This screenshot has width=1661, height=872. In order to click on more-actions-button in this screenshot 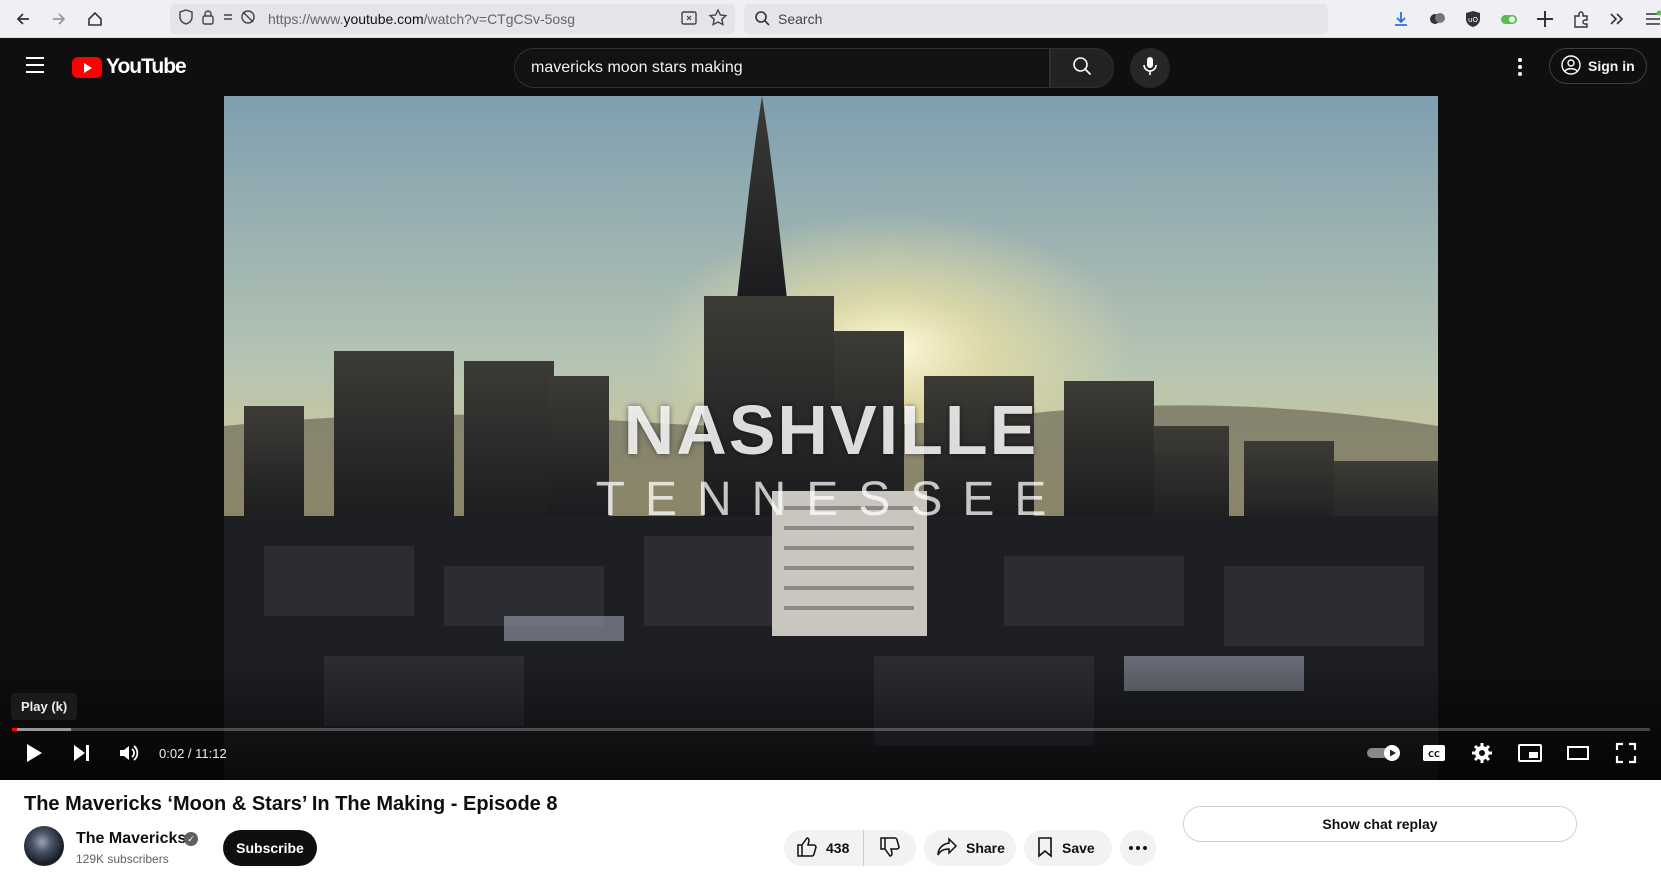, I will do `click(1138, 848)`.